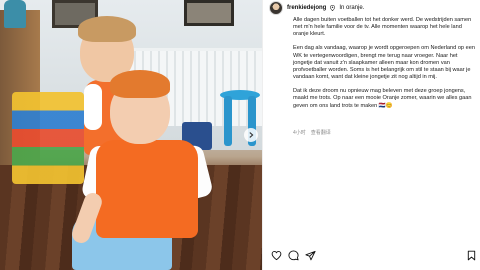 The width and height of the screenshot is (480, 270). I want to click on share-icon, so click(310, 255).